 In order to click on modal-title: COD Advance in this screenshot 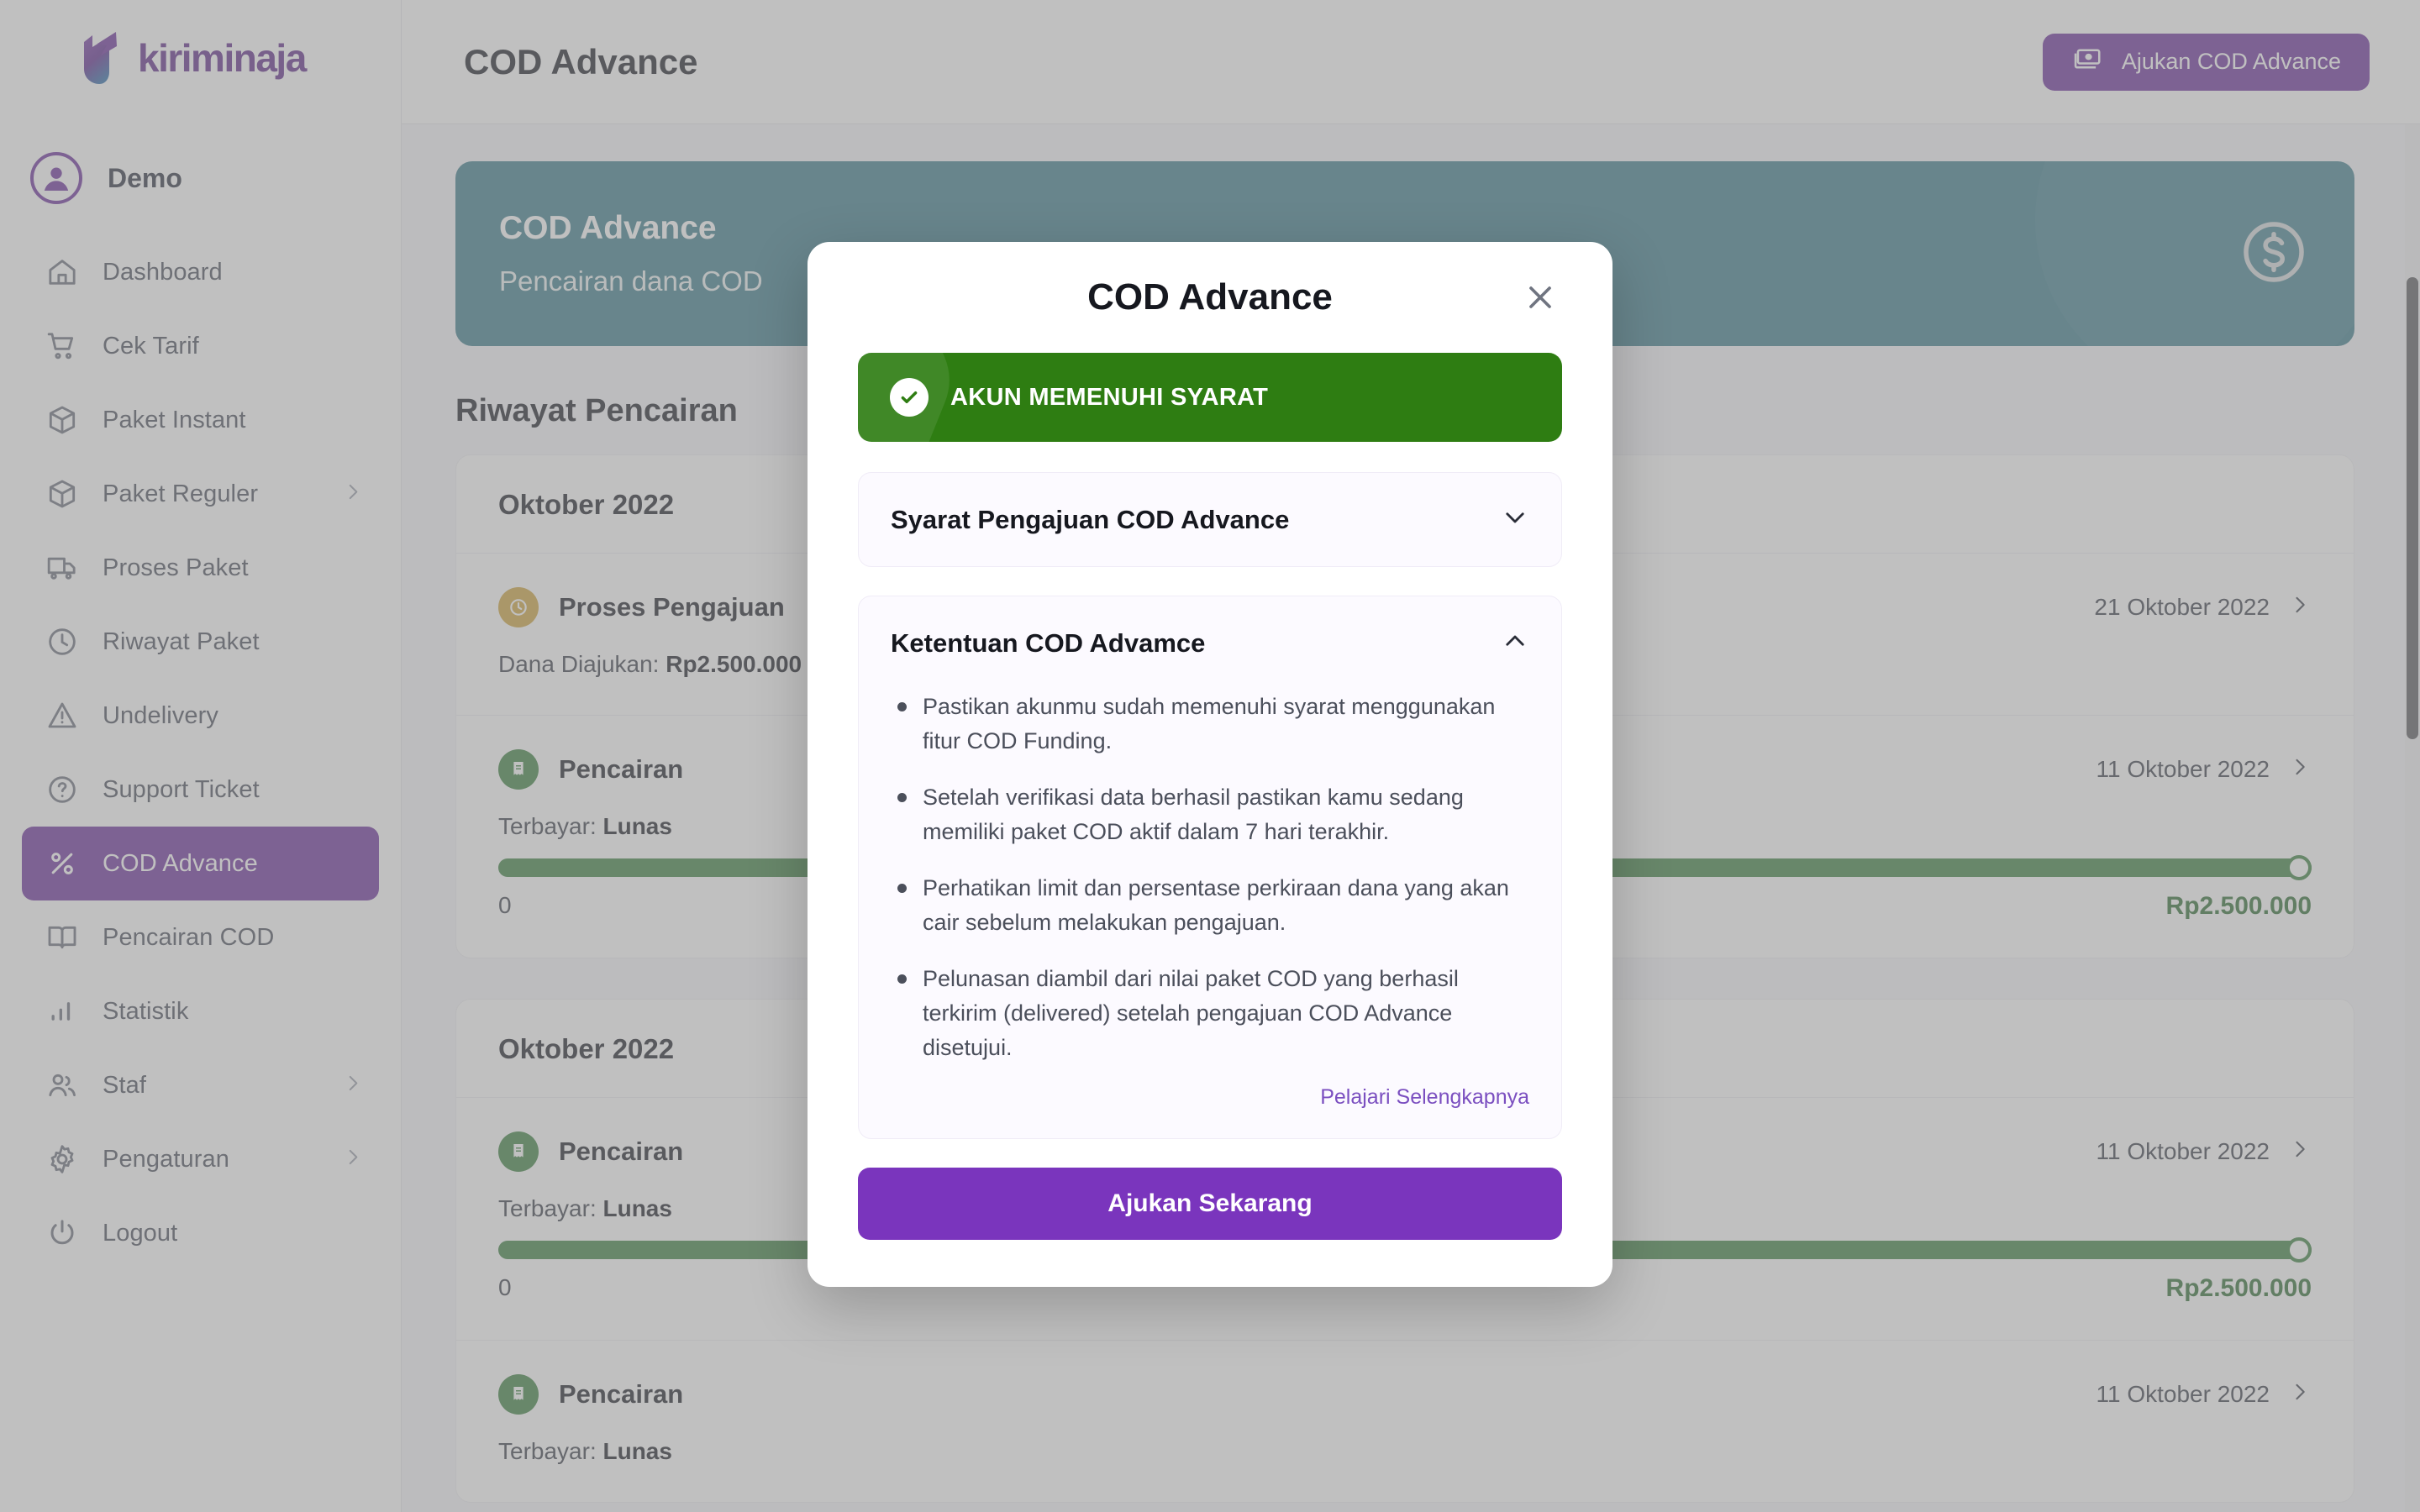, I will do `click(1210, 297)`.